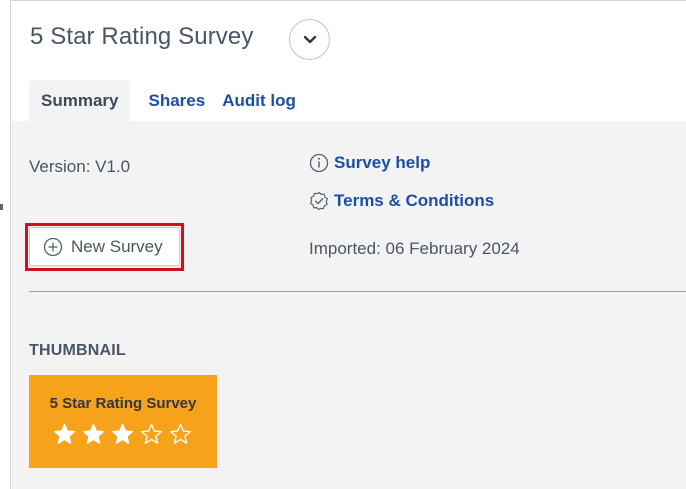 The image size is (686, 489). I want to click on survey-help-label: Survey help, so click(382, 162).